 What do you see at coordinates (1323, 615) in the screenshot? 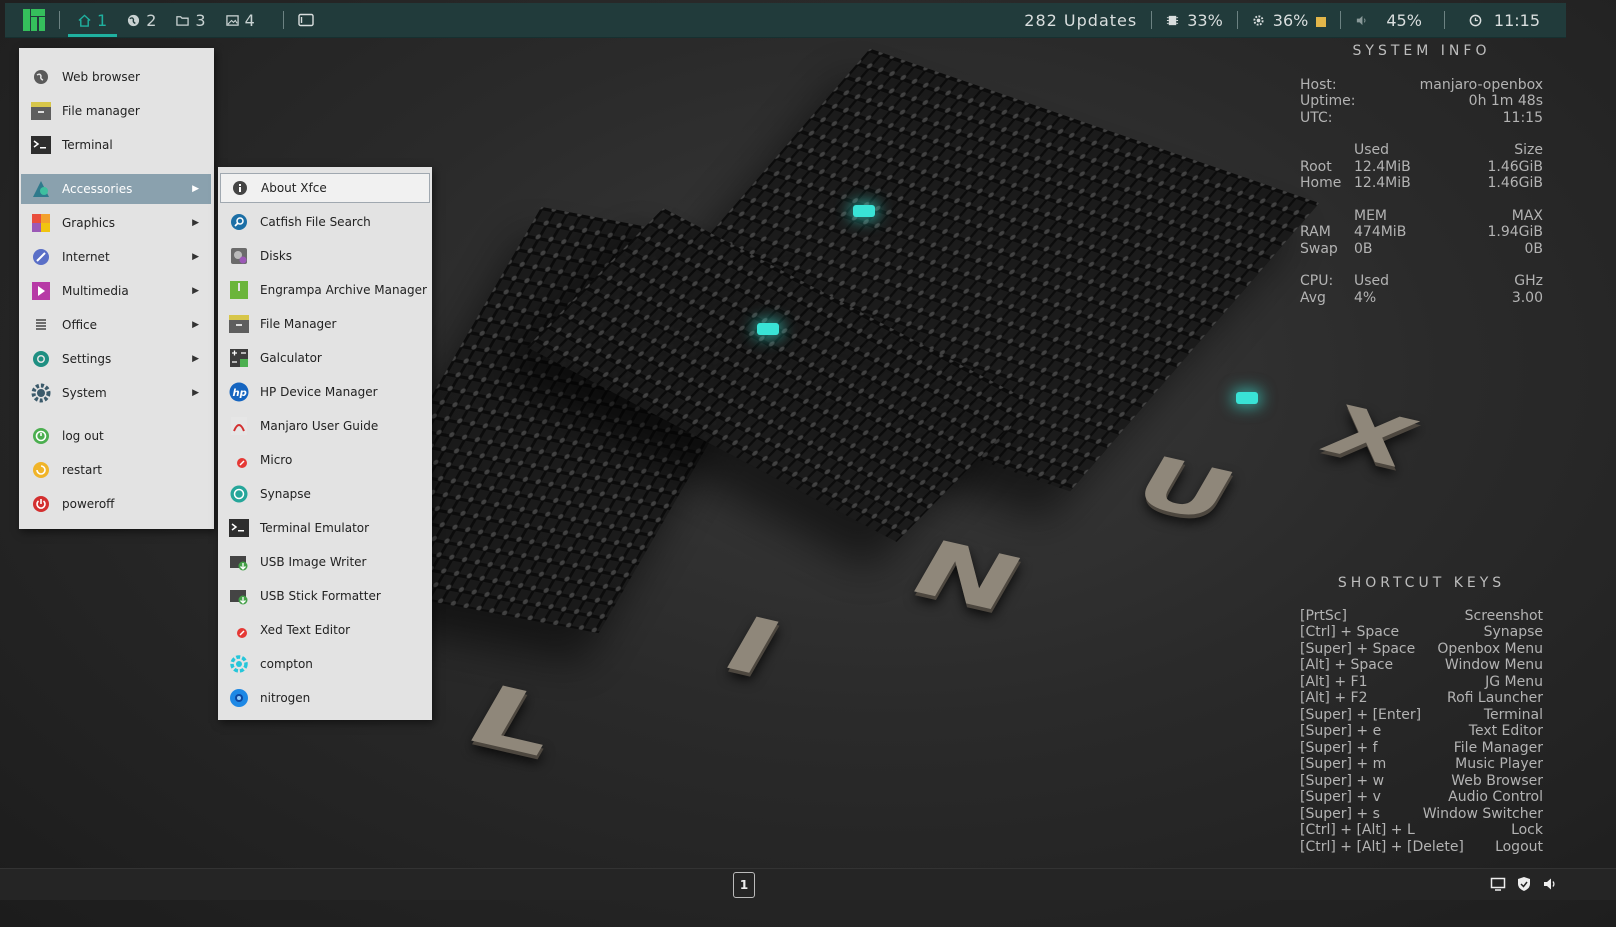
I see `shortcut-key: [PrtSc]` at bounding box center [1323, 615].